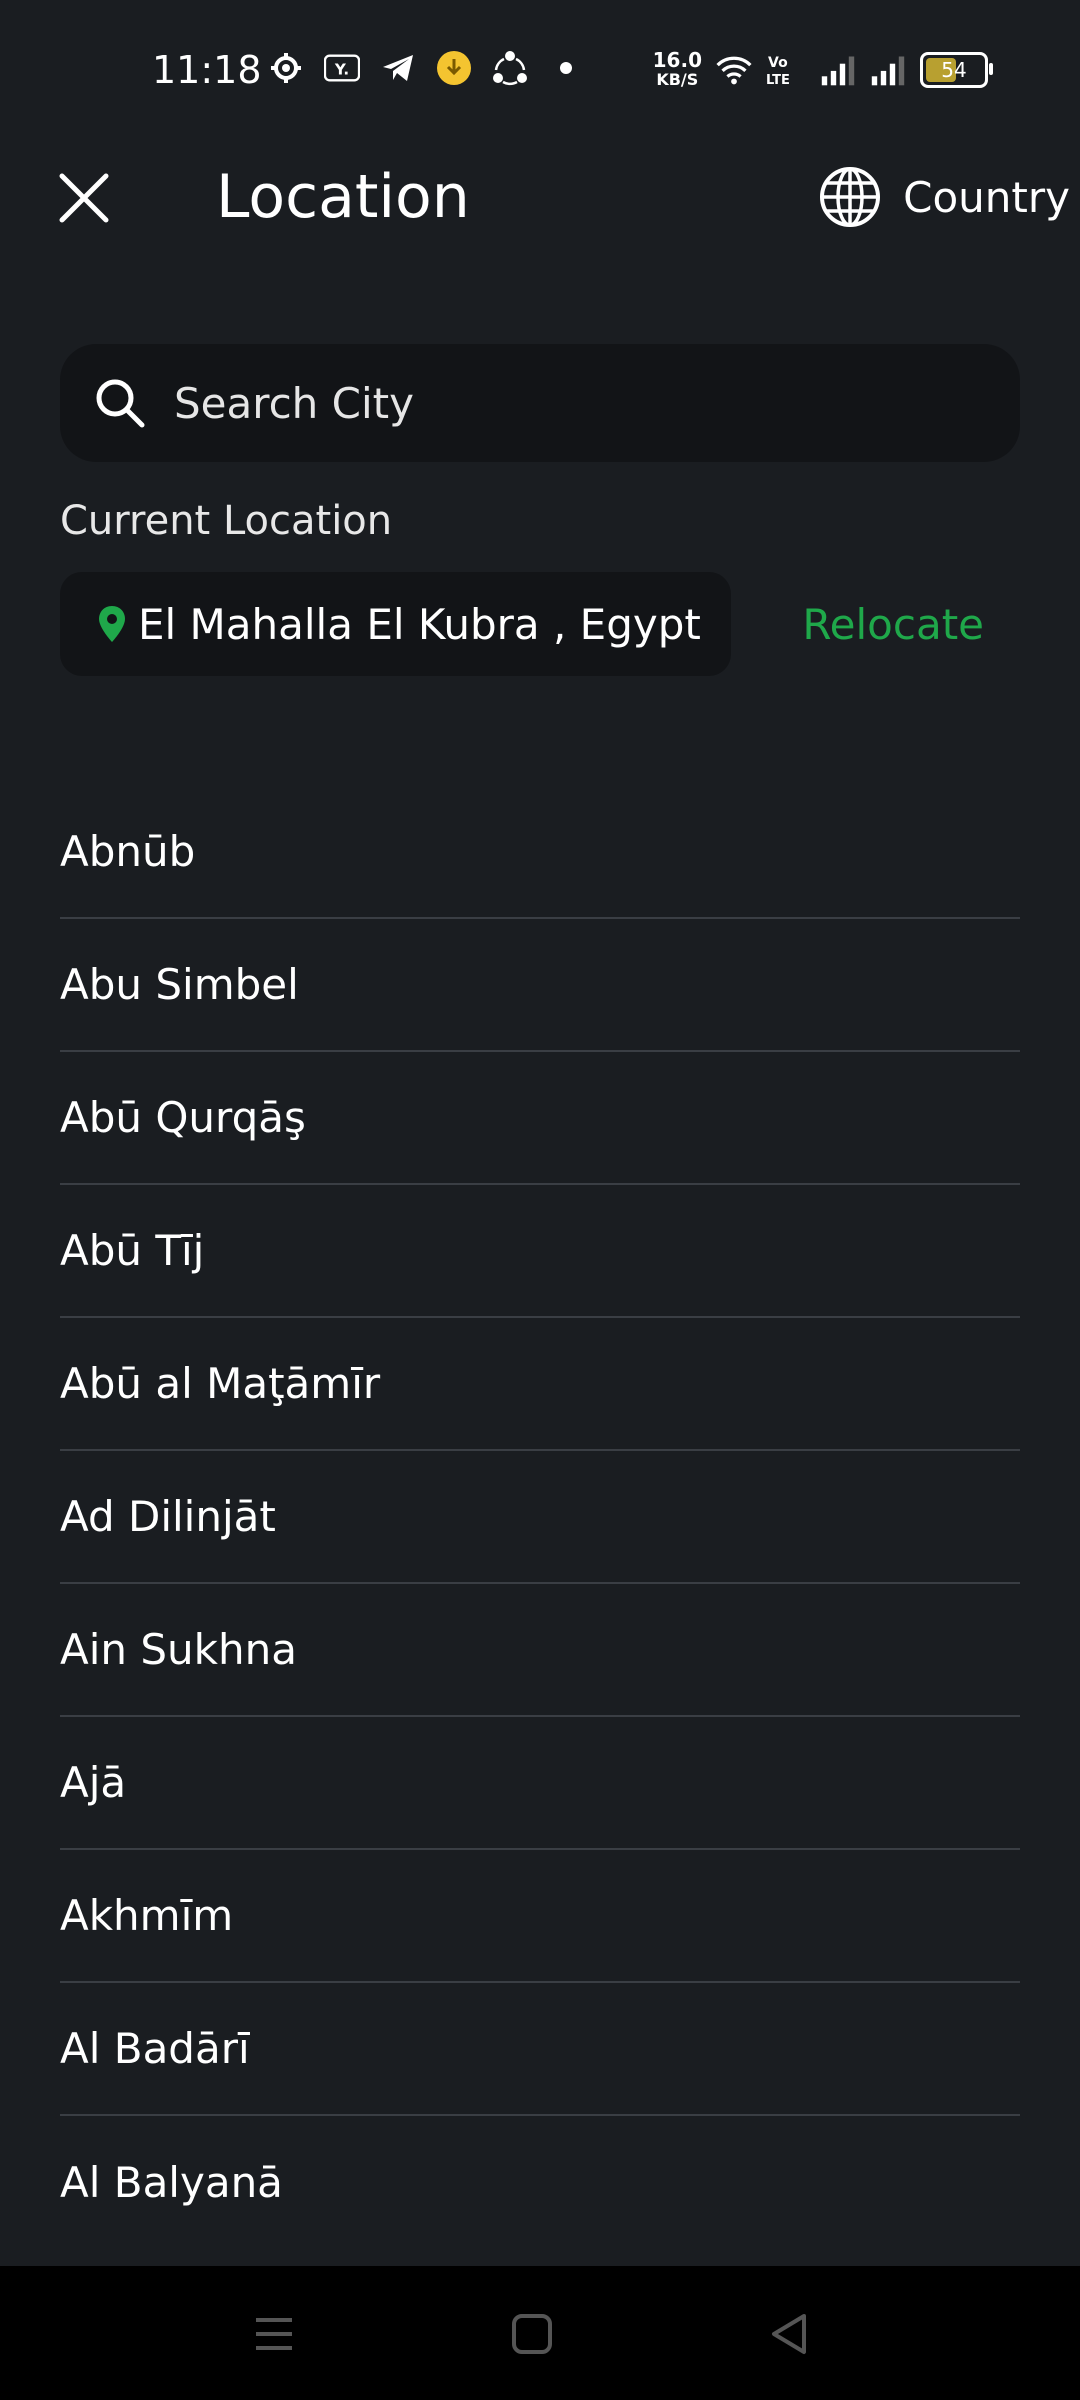 The width and height of the screenshot is (1080, 2400). Describe the element at coordinates (168, 1516) in the screenshot. I see `city-name: Ad Dilinjāt` at that location.